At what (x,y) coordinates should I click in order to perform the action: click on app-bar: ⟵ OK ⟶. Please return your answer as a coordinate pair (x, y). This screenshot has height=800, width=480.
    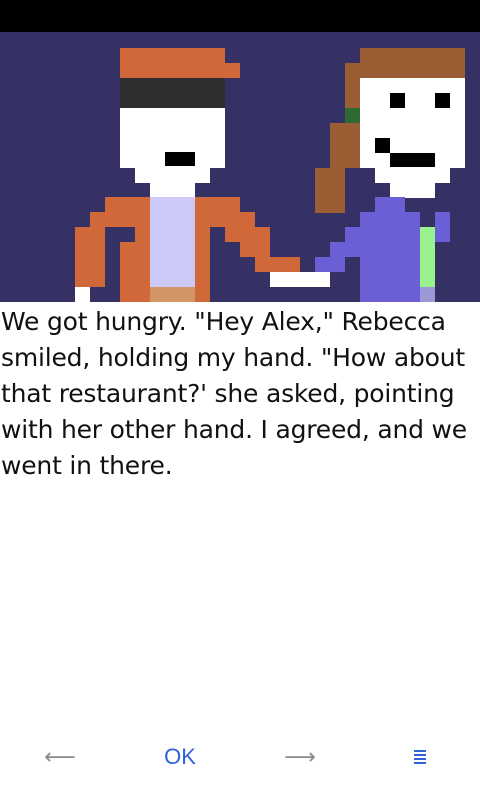
    Looking at the image, I should click on (240, 758).